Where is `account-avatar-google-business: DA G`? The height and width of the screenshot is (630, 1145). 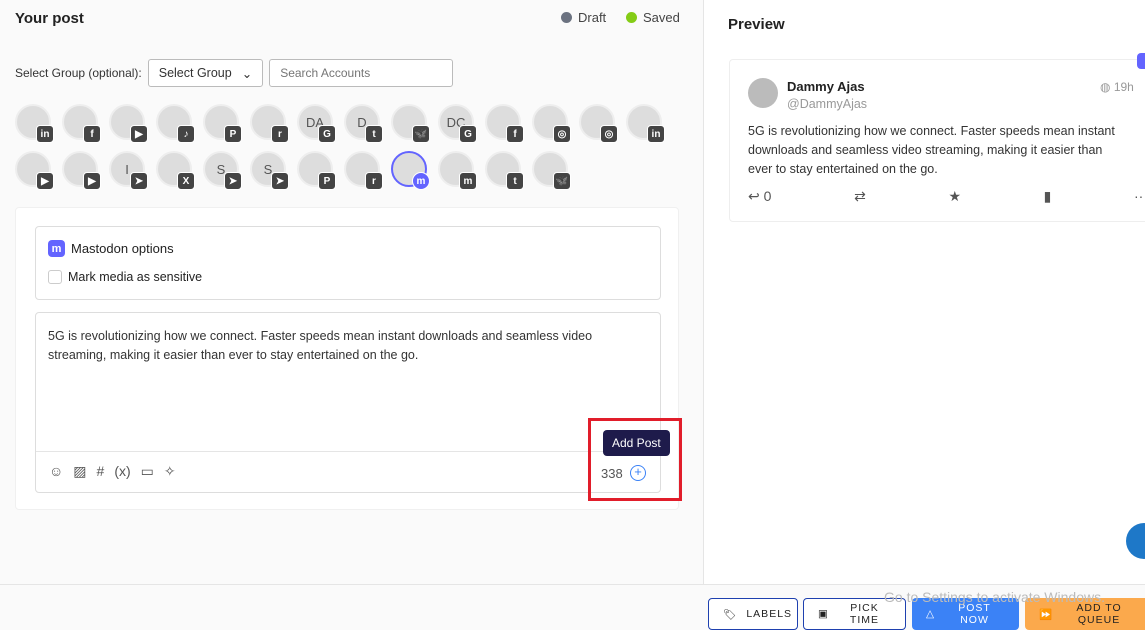
account-avatar-google-business: DA G is located at coordinates (316, 123).